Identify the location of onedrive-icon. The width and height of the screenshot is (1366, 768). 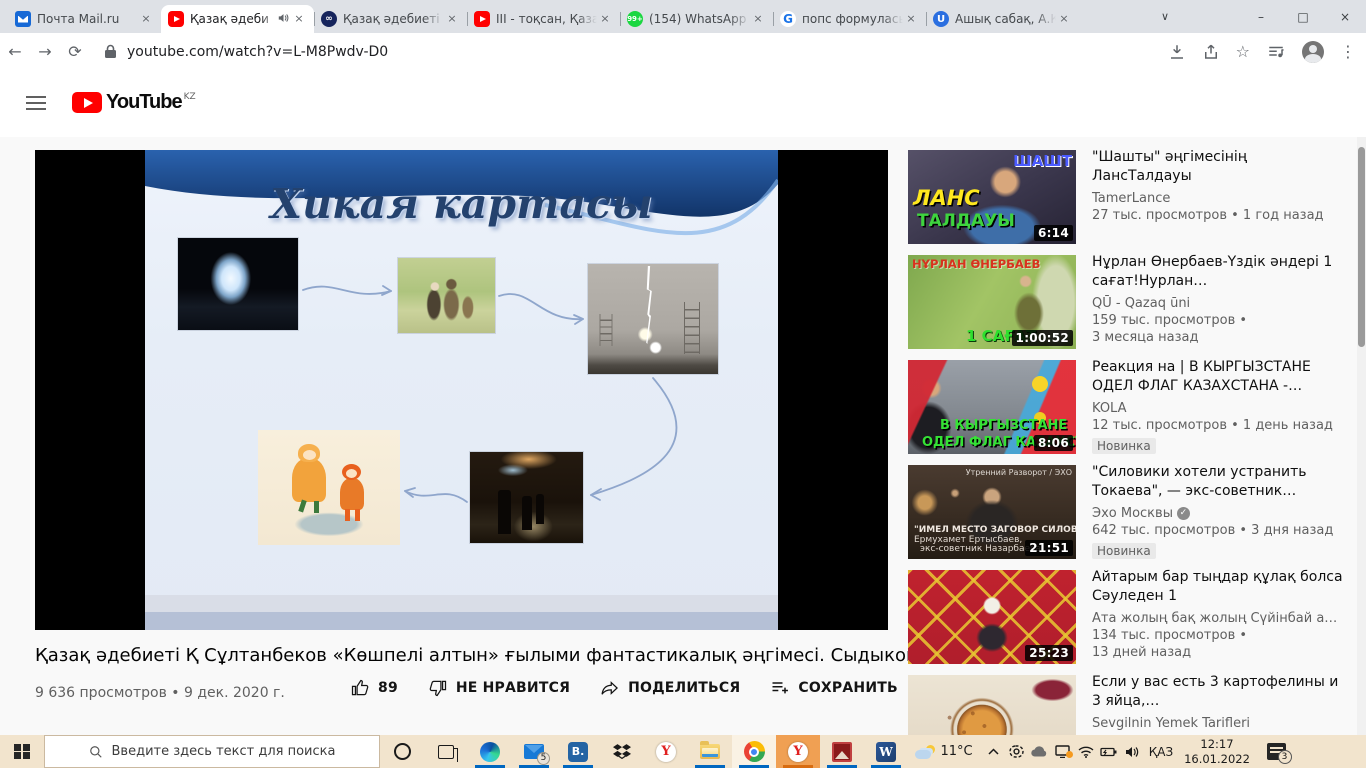
(1039, 751).